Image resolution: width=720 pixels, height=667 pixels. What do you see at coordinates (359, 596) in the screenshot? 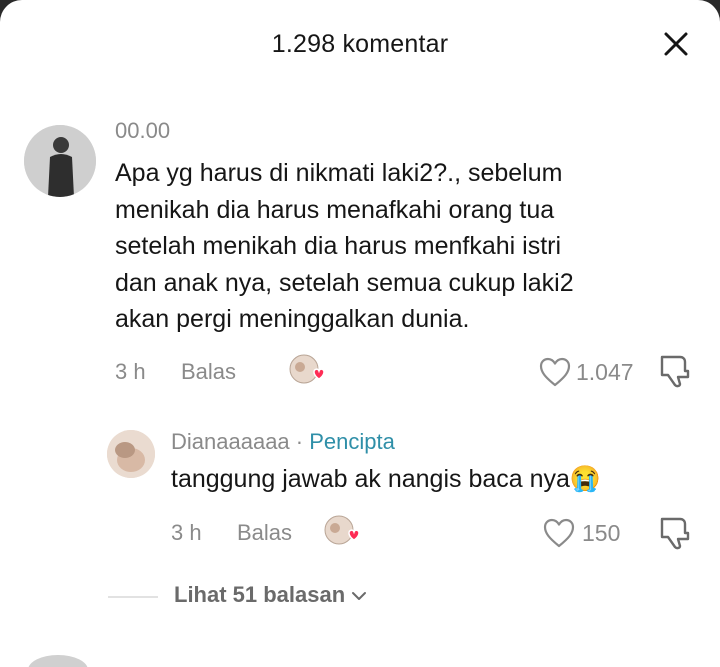
I see `chevron-down-icon` at bounding box center [359, 596].